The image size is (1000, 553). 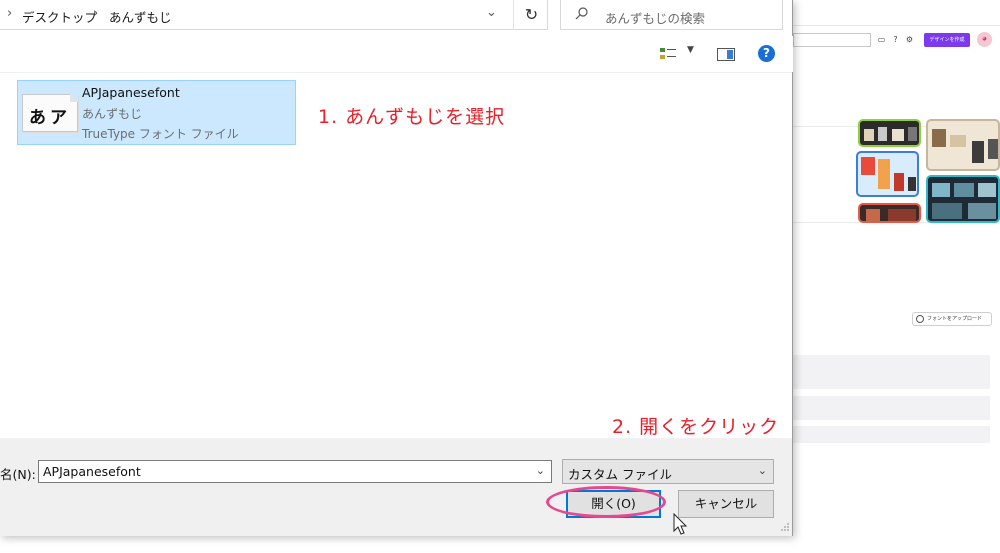 I want to click on file-name: APJapanesefont, so click(x=131, y=92).